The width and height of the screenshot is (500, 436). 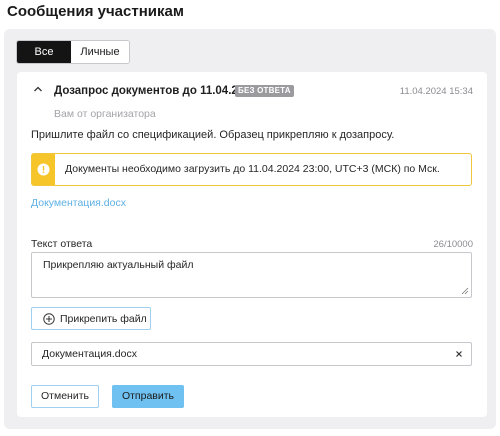 What do you see at coordinates (49, 319) in the screenshot?
I see `plus-circle-icon` at bounding box center [49, 319].